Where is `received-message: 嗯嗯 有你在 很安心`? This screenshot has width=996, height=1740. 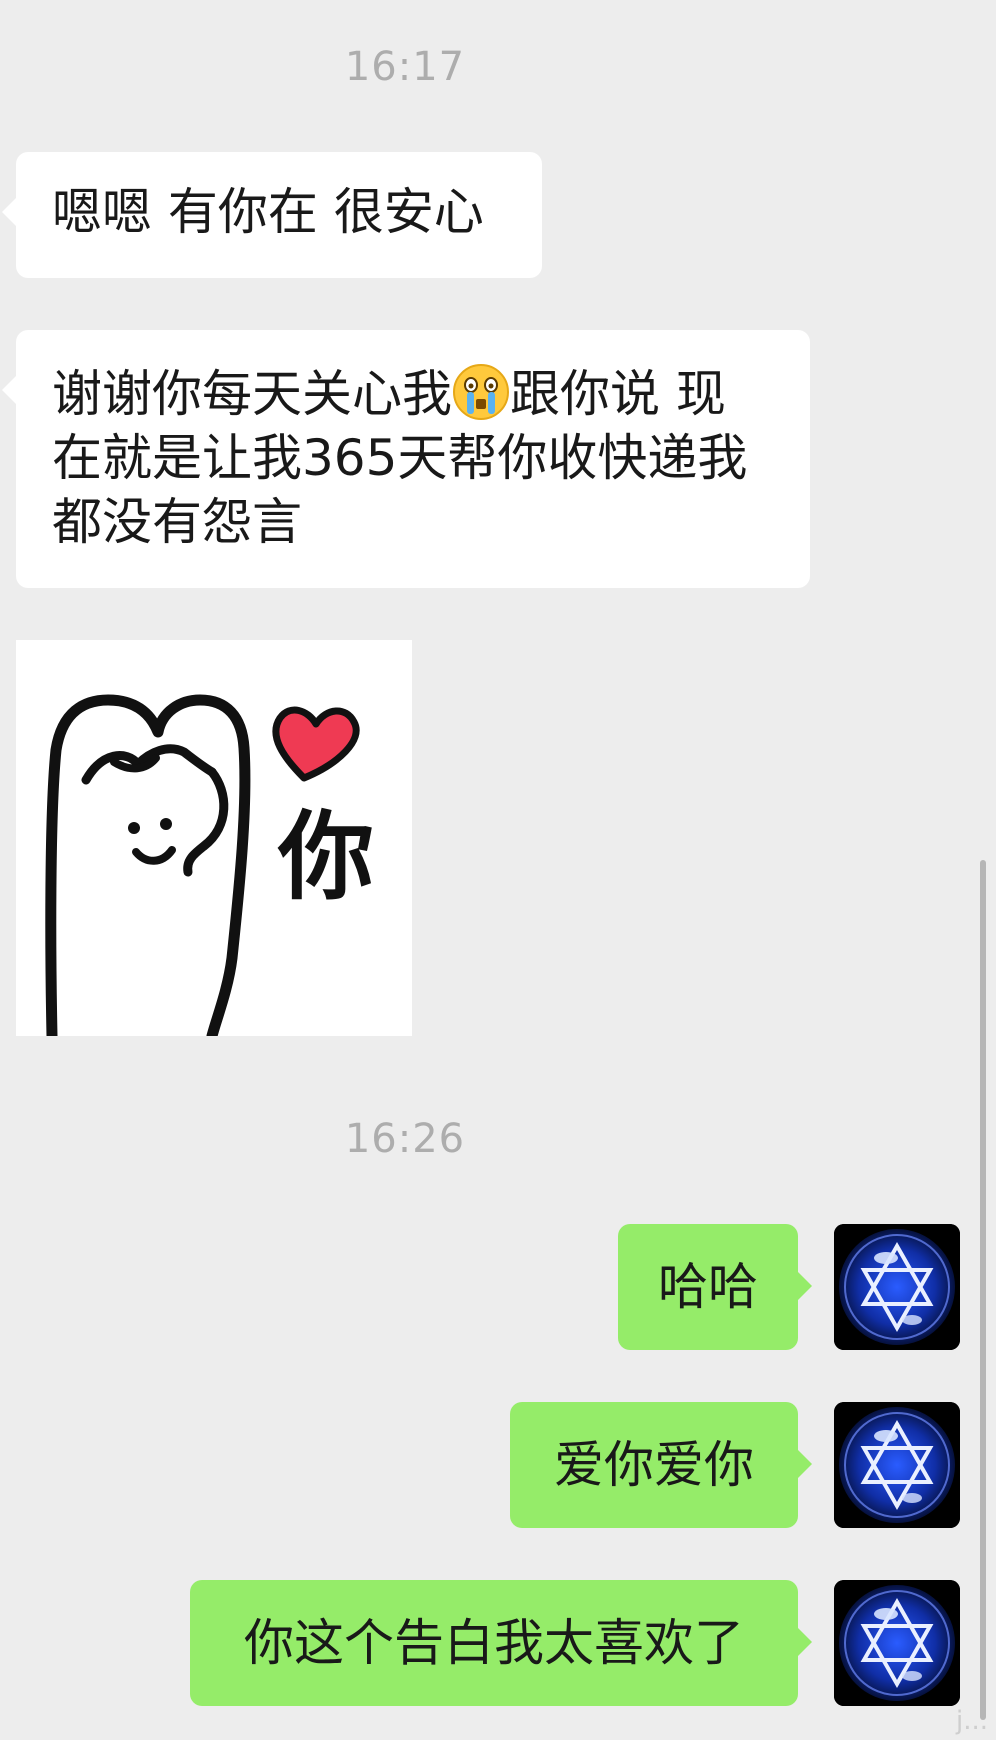 received-message: 嗯嗯 有你在 很安心 is located at coordinates (272, 215).